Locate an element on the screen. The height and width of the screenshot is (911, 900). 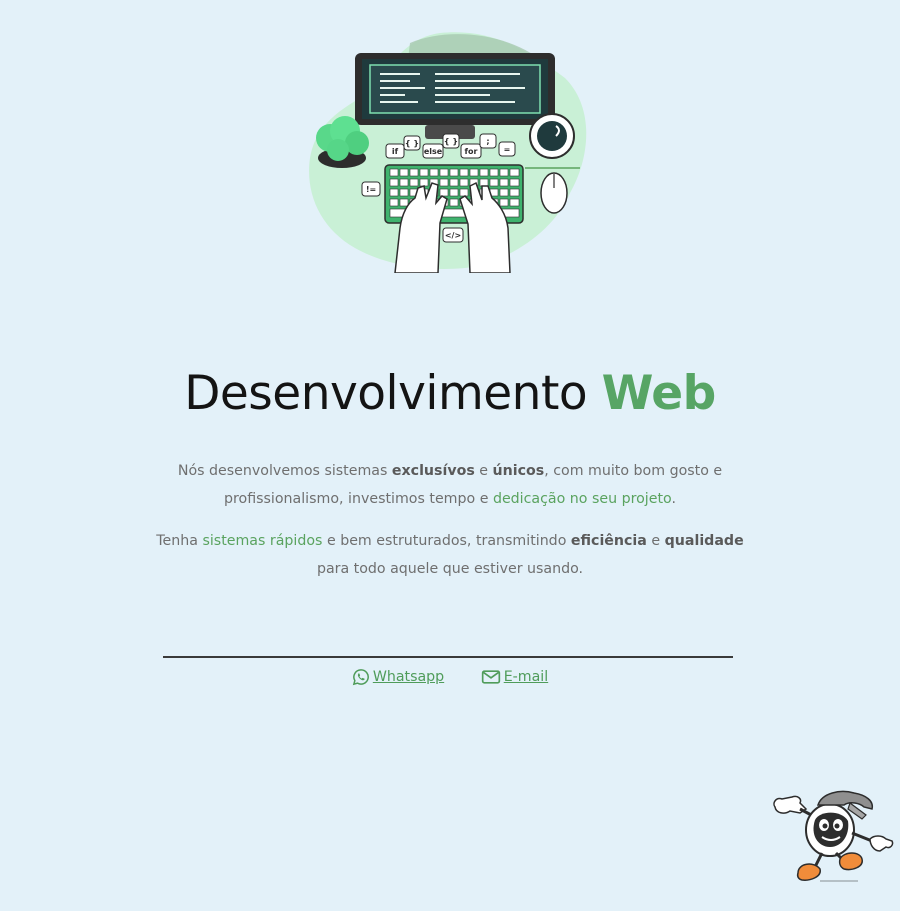
whatsapp-link: Whatsapp is located at coordinates (398, 677).